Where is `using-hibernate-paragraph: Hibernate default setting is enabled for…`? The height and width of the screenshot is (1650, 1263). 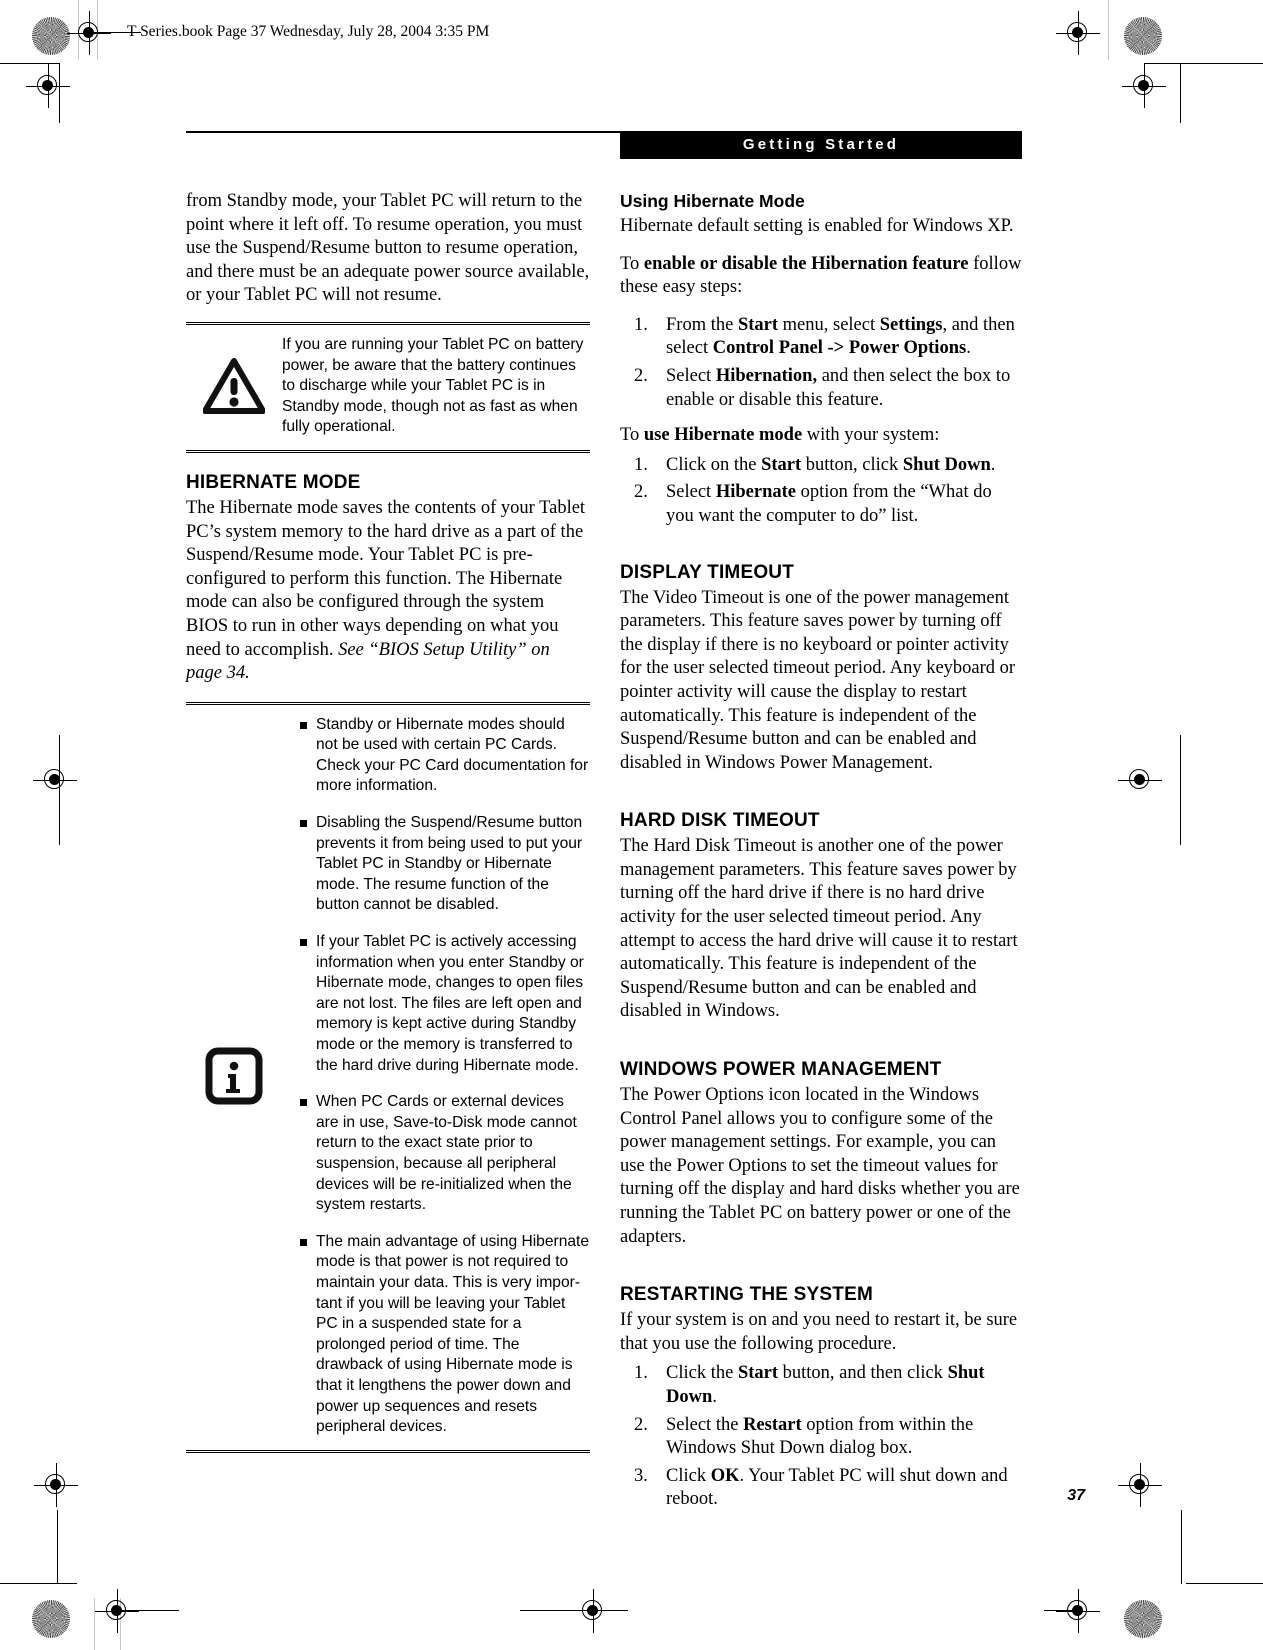 using-hibernate-paragraph: Hibernate default setting is enabled for… is located at coordinates (817, 226).